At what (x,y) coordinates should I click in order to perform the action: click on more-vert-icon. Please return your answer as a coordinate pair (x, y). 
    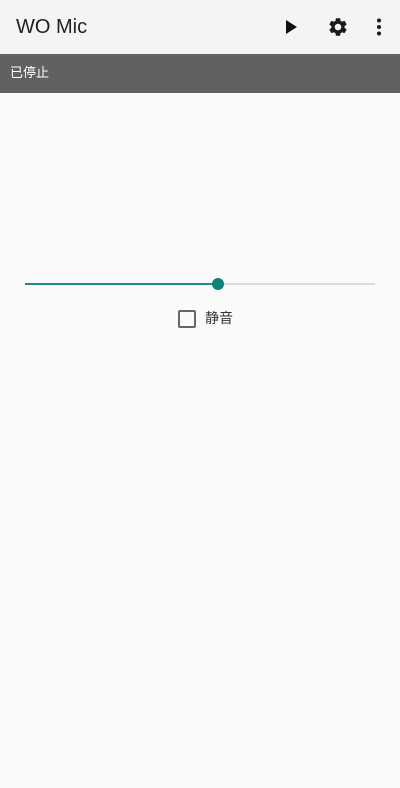
    Looking at the image, I should click on (379, 27).